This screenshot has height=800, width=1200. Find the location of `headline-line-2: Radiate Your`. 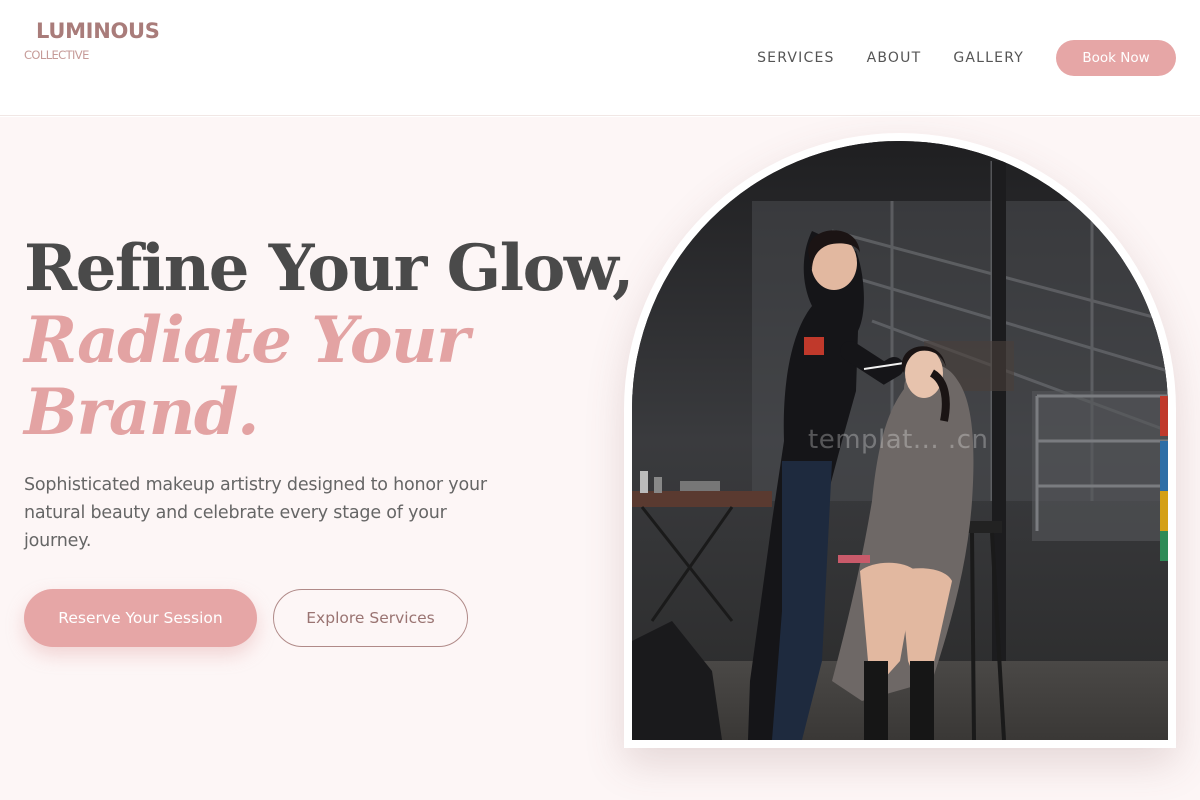

headline-line-2: Radiate Your is located at coordinates (247, 340).